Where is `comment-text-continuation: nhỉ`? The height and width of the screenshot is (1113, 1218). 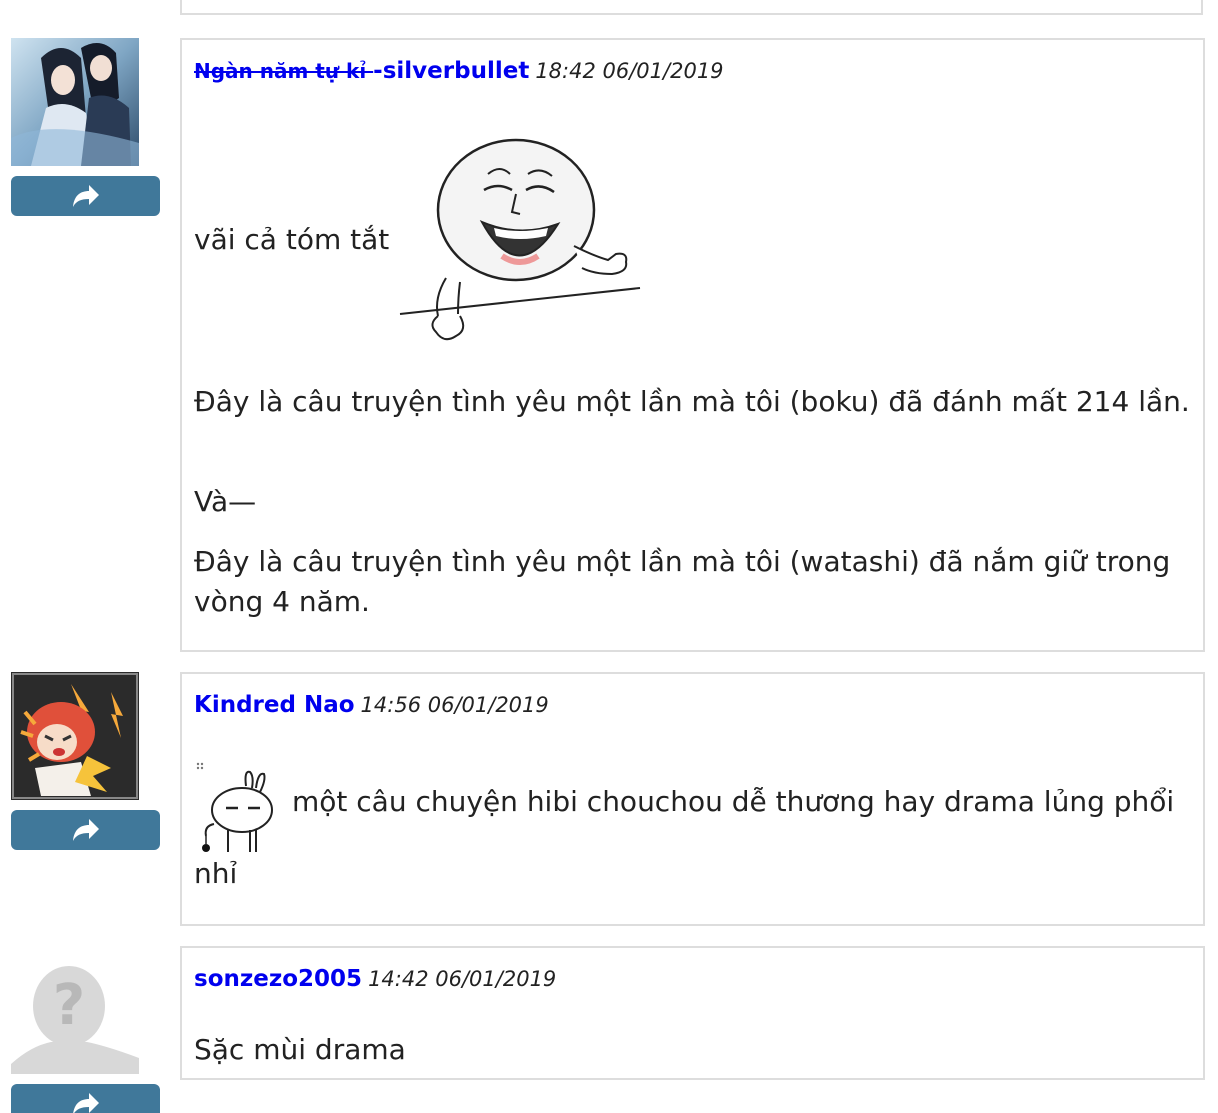
comment-text-continuation: nhỉ is located at coordinates (216, 873).